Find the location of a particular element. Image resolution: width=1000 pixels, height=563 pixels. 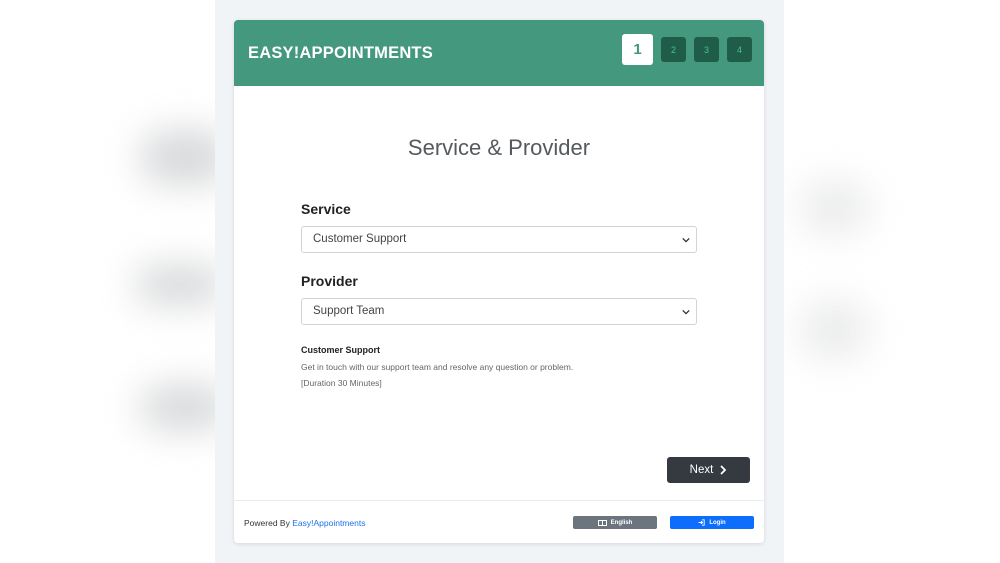

page-title: Service & Provider is located at coordinates (499, 147).